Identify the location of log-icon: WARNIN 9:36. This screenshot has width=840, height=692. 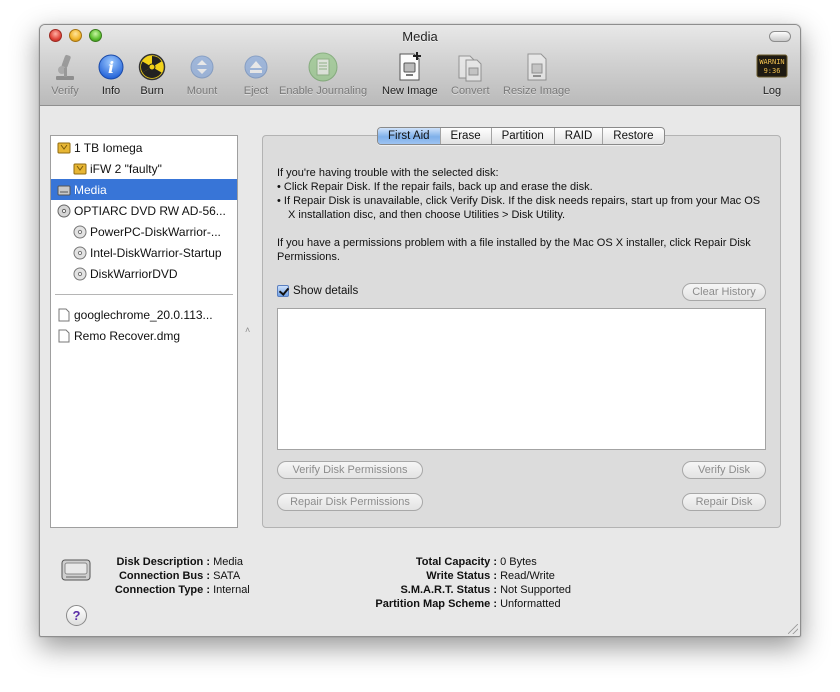
(772, 67).